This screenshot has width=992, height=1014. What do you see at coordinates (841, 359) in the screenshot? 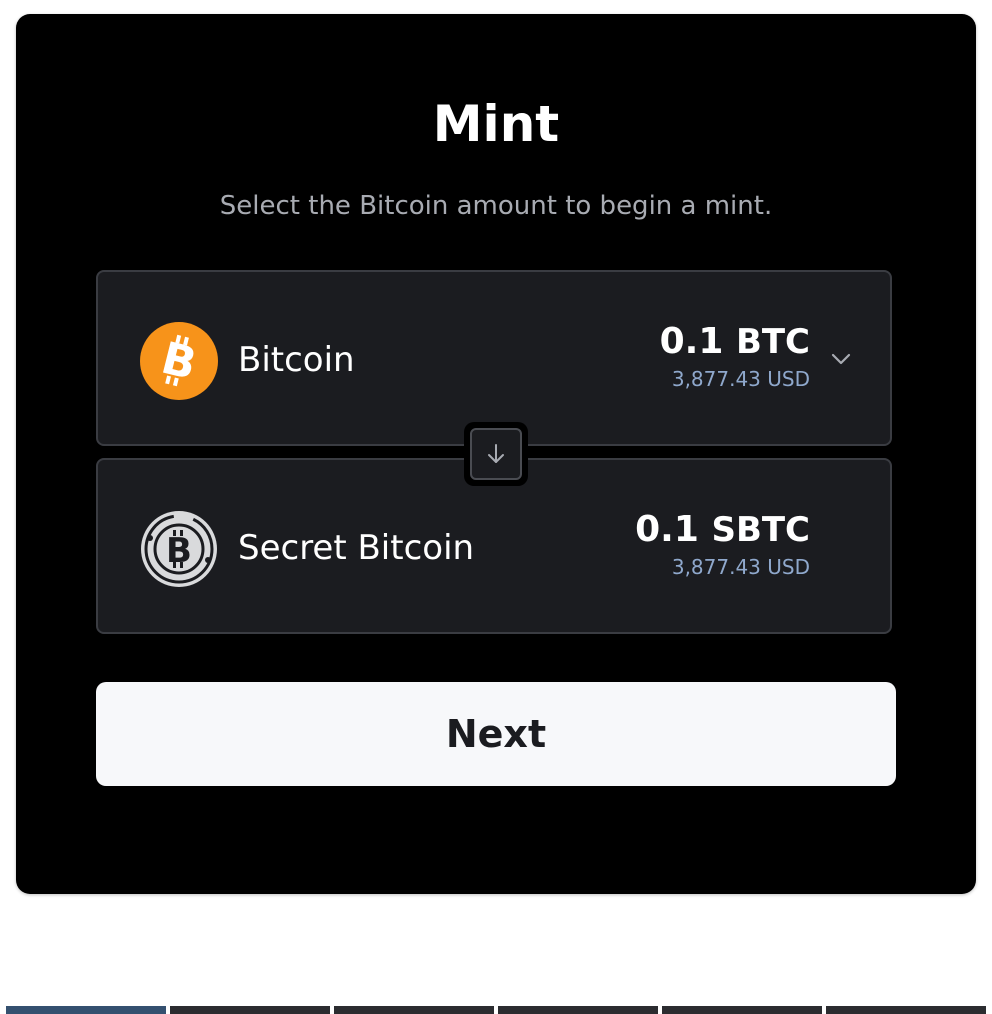
I see `chevron-down-icon` at bounding box center [841, 359].